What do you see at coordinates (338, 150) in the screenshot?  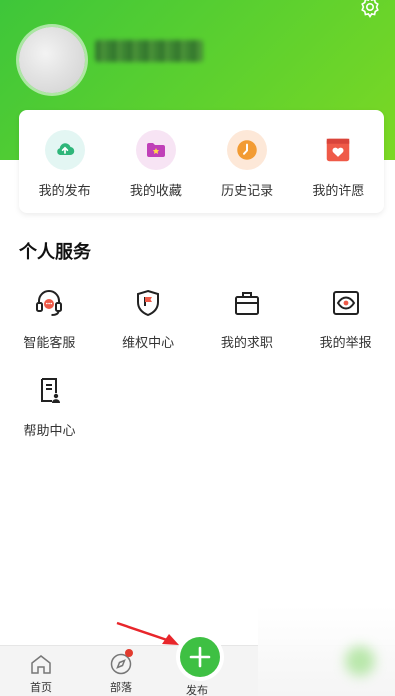 I see `heart-card-icon` at bounding box center [338, 150].